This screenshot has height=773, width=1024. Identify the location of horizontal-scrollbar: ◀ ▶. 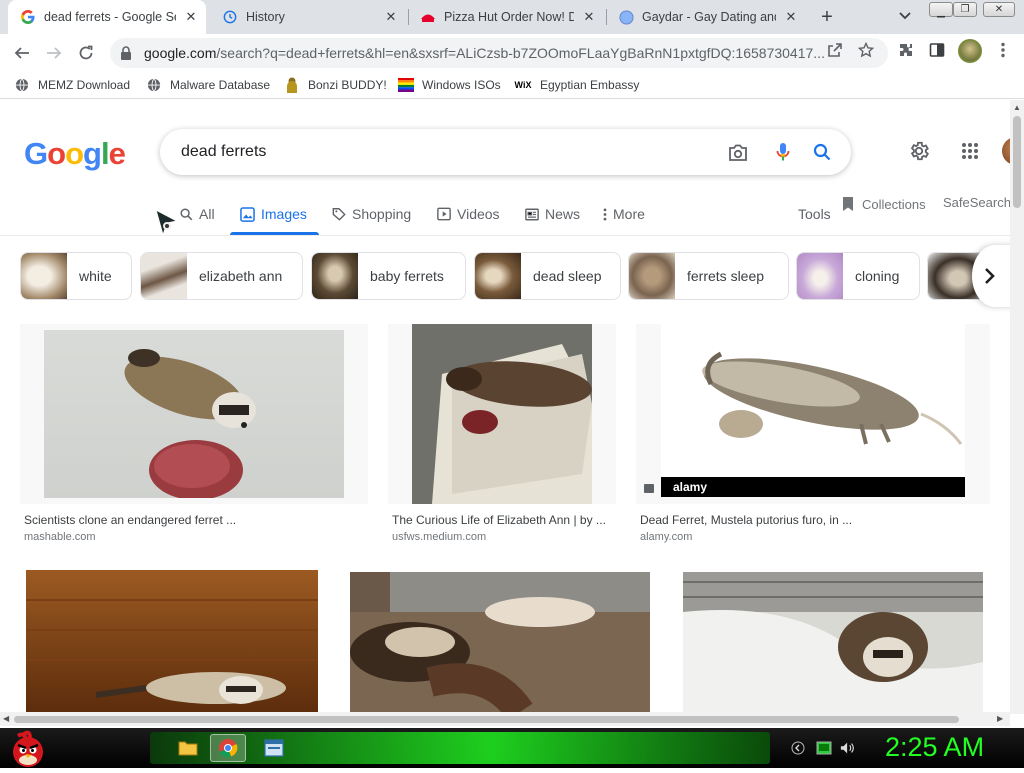
(505, 719).